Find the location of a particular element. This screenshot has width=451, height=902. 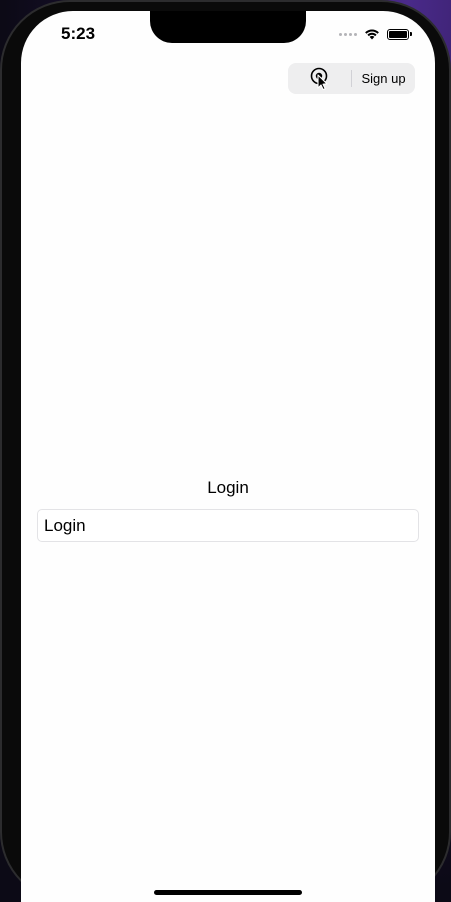

status-icons is located at coordinates (375, 34).